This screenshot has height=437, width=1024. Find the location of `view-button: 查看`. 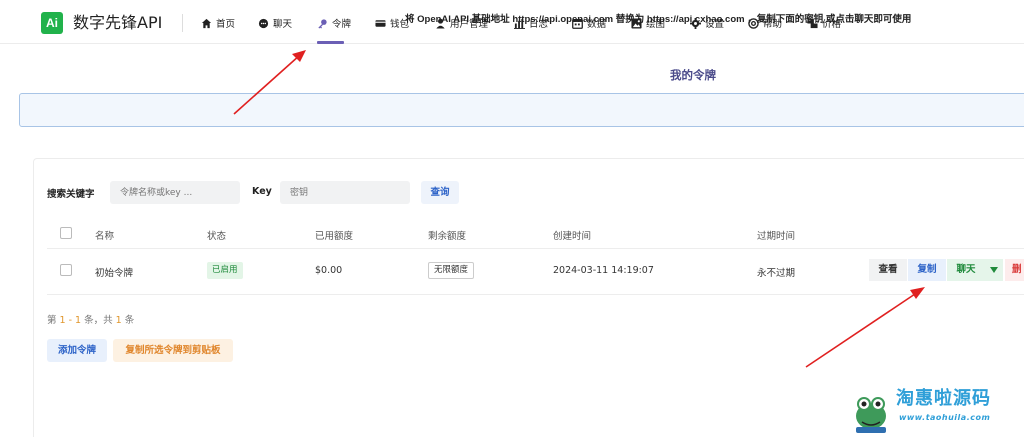

view-button: 查看 is located at coordinates (888, 270).